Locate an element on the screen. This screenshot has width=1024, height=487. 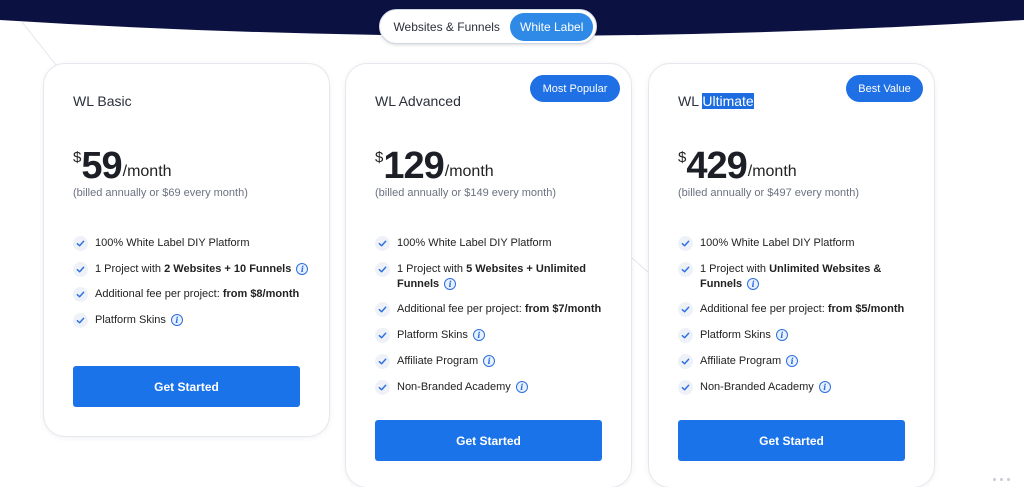
feature-text-bold: from $5/month is located at coordinates (866, 309).